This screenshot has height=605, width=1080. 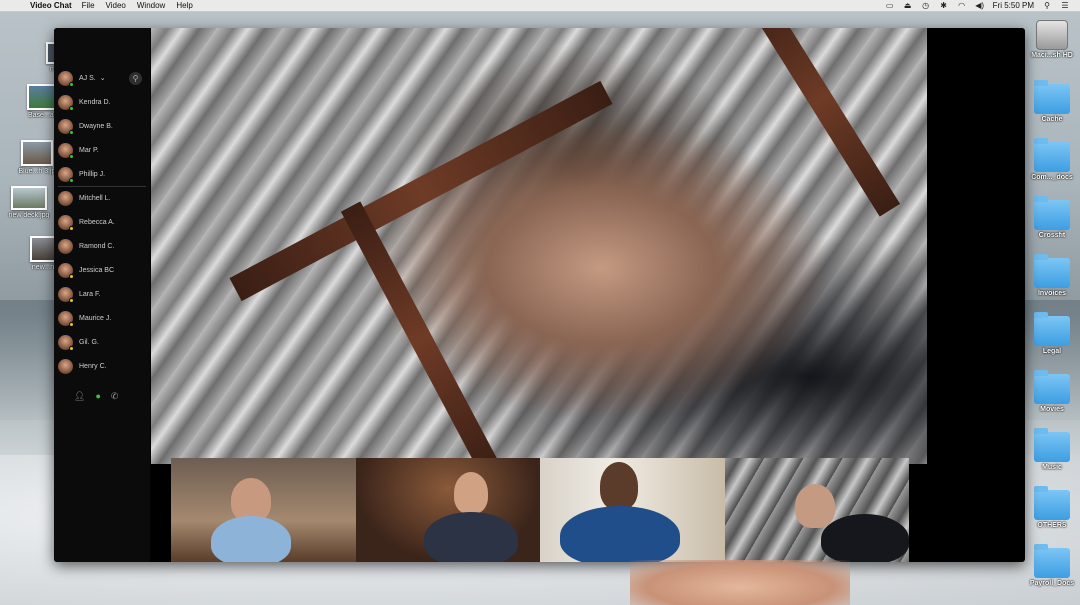 I want to click on folder-legal: Legal, so click(x=1052, y=333).